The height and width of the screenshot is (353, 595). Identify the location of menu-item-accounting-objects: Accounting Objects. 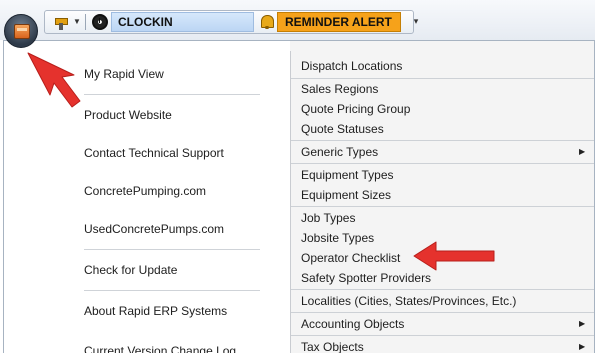
(352, 324).